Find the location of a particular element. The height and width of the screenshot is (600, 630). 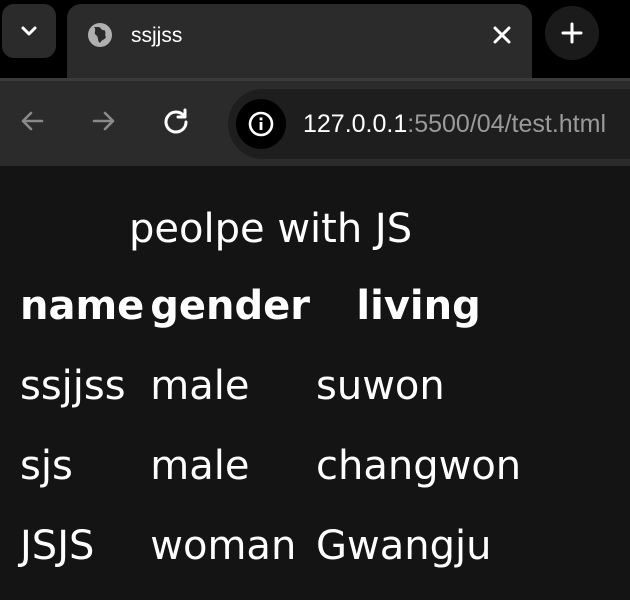

site-info-button is located at coordinates (261, 124).